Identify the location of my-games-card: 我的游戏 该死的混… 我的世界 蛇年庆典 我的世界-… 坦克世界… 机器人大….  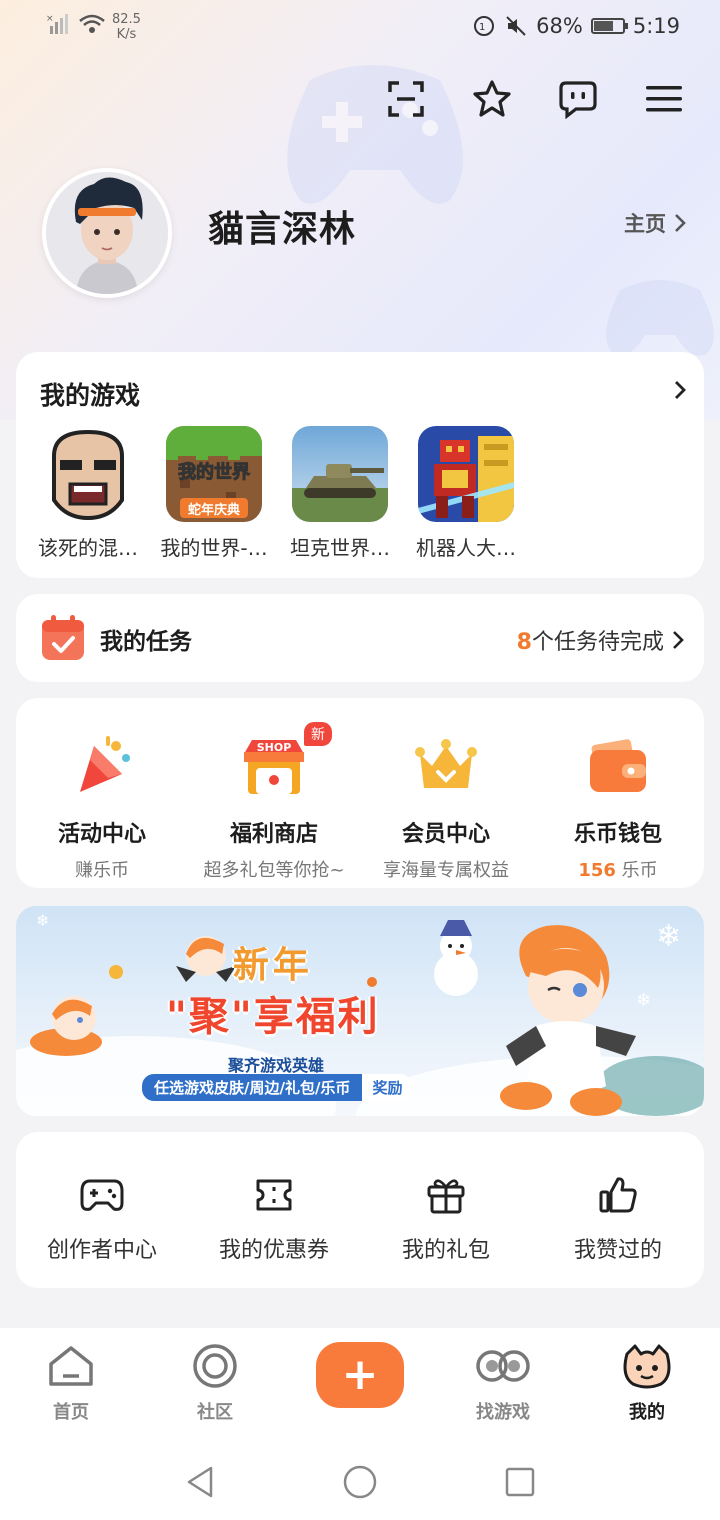
(360, 465).